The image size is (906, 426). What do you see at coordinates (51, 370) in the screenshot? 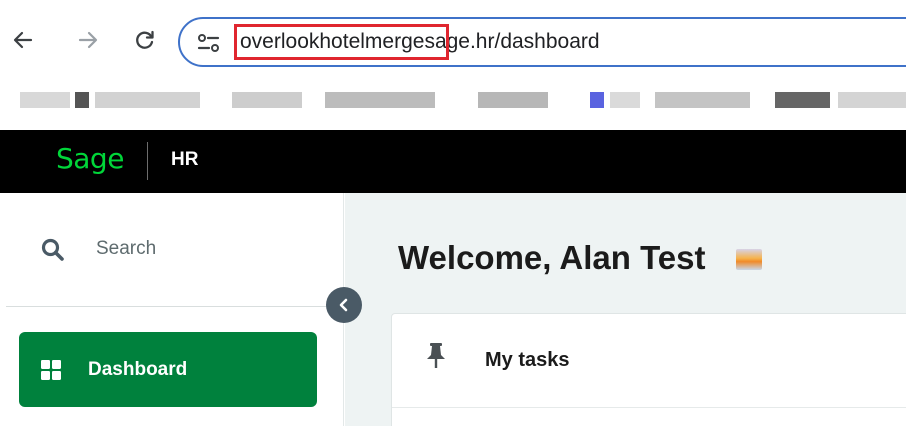
I see `grid-icon` at bounding box center [51, 370].